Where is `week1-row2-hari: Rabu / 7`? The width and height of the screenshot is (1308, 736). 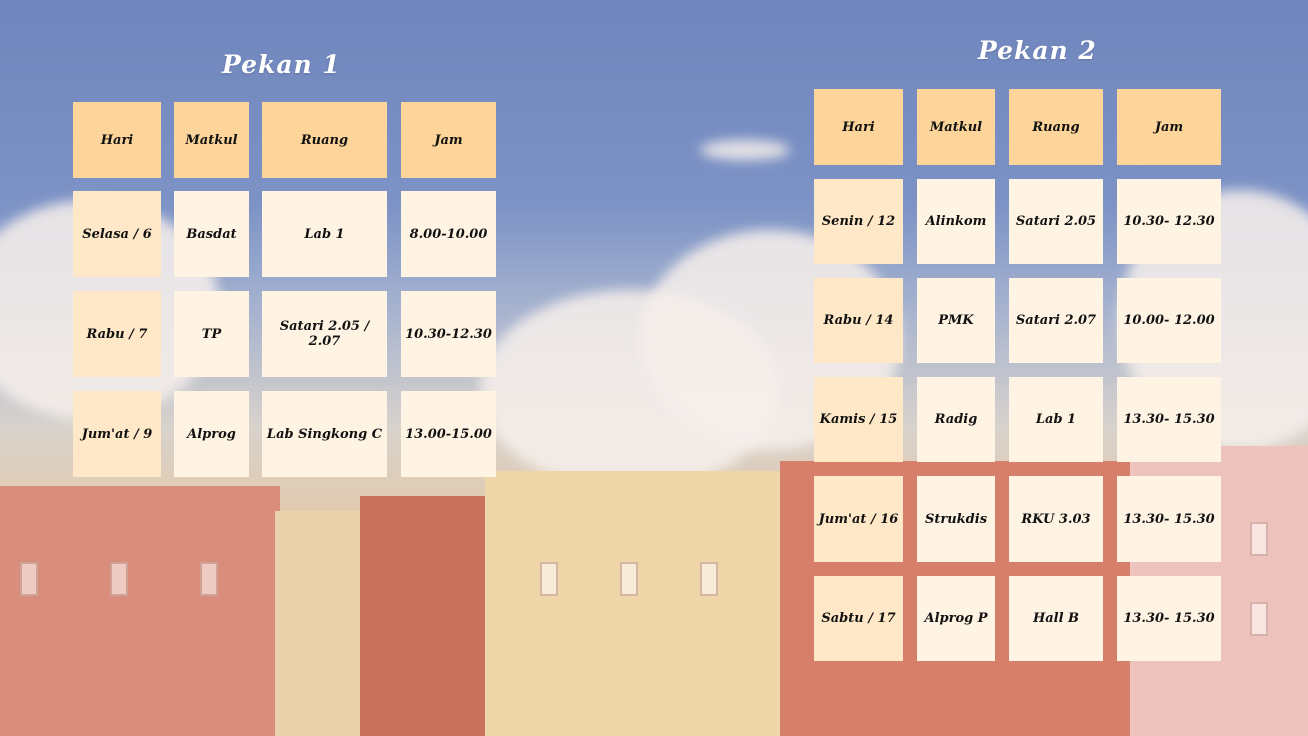 week1-row2-hari: Rabu / 7 is located at coordinates (117, 334).